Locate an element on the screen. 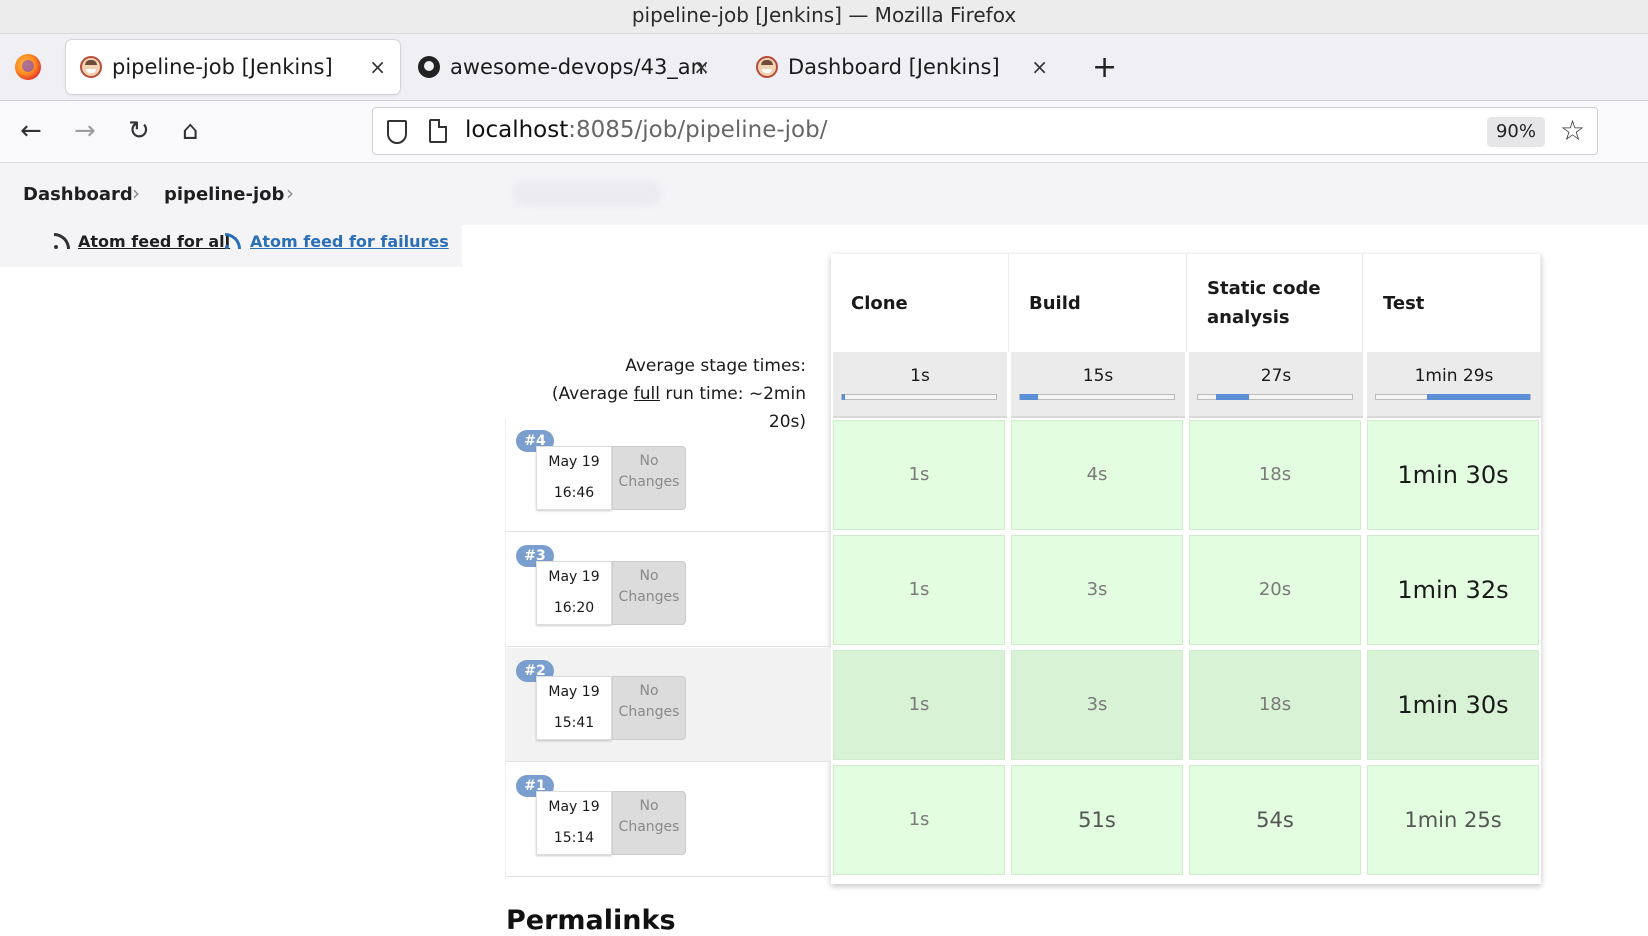  github-icon is located at coordinates (429, 67).